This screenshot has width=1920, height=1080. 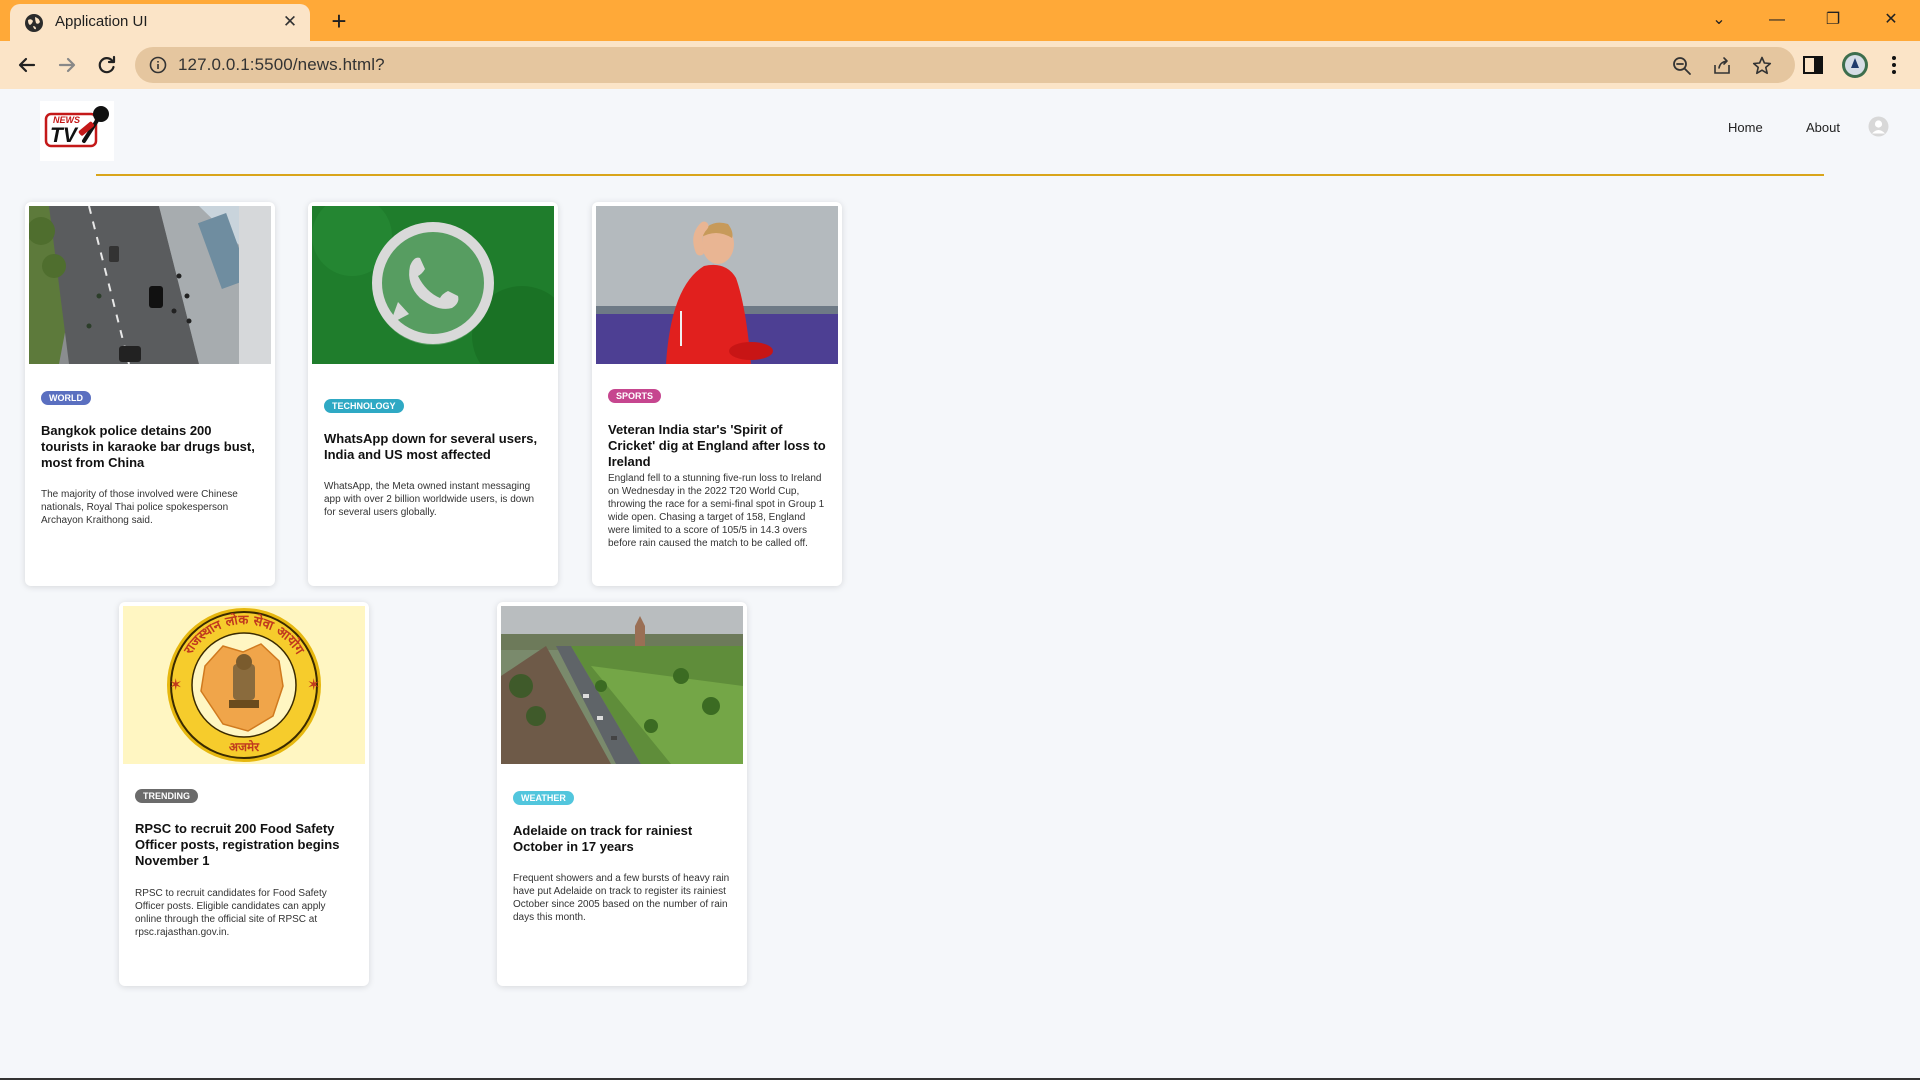 I want to click on minimize-button: —, so click(x=1777, y=20).